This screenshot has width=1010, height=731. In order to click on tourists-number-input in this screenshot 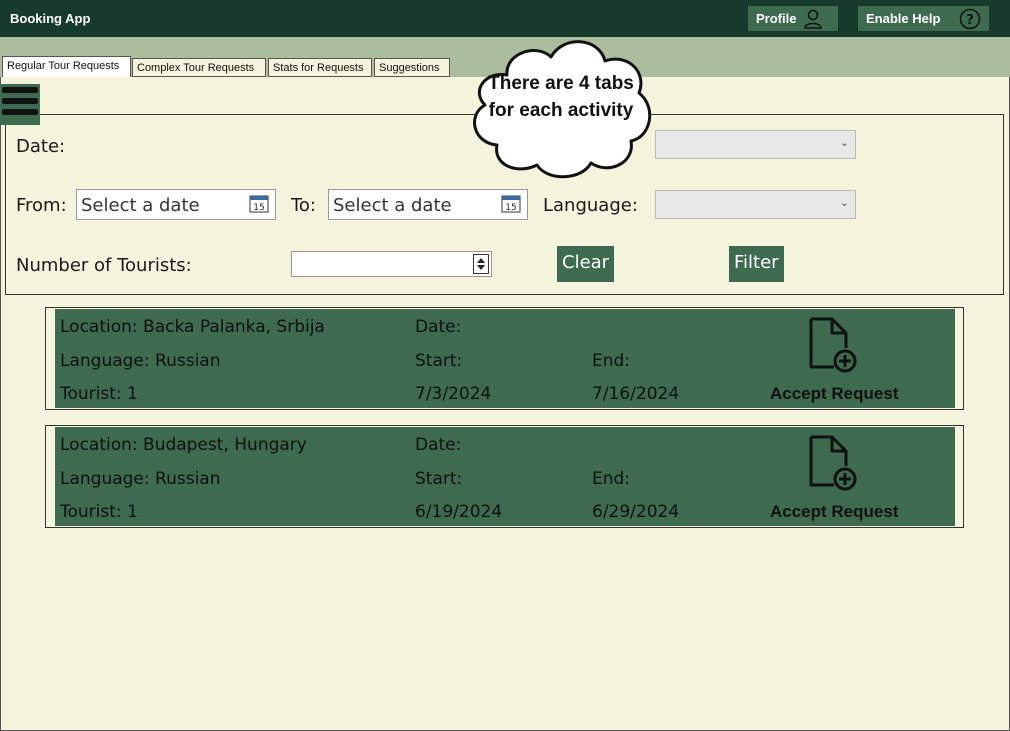, I will do `click(391, 264)`.